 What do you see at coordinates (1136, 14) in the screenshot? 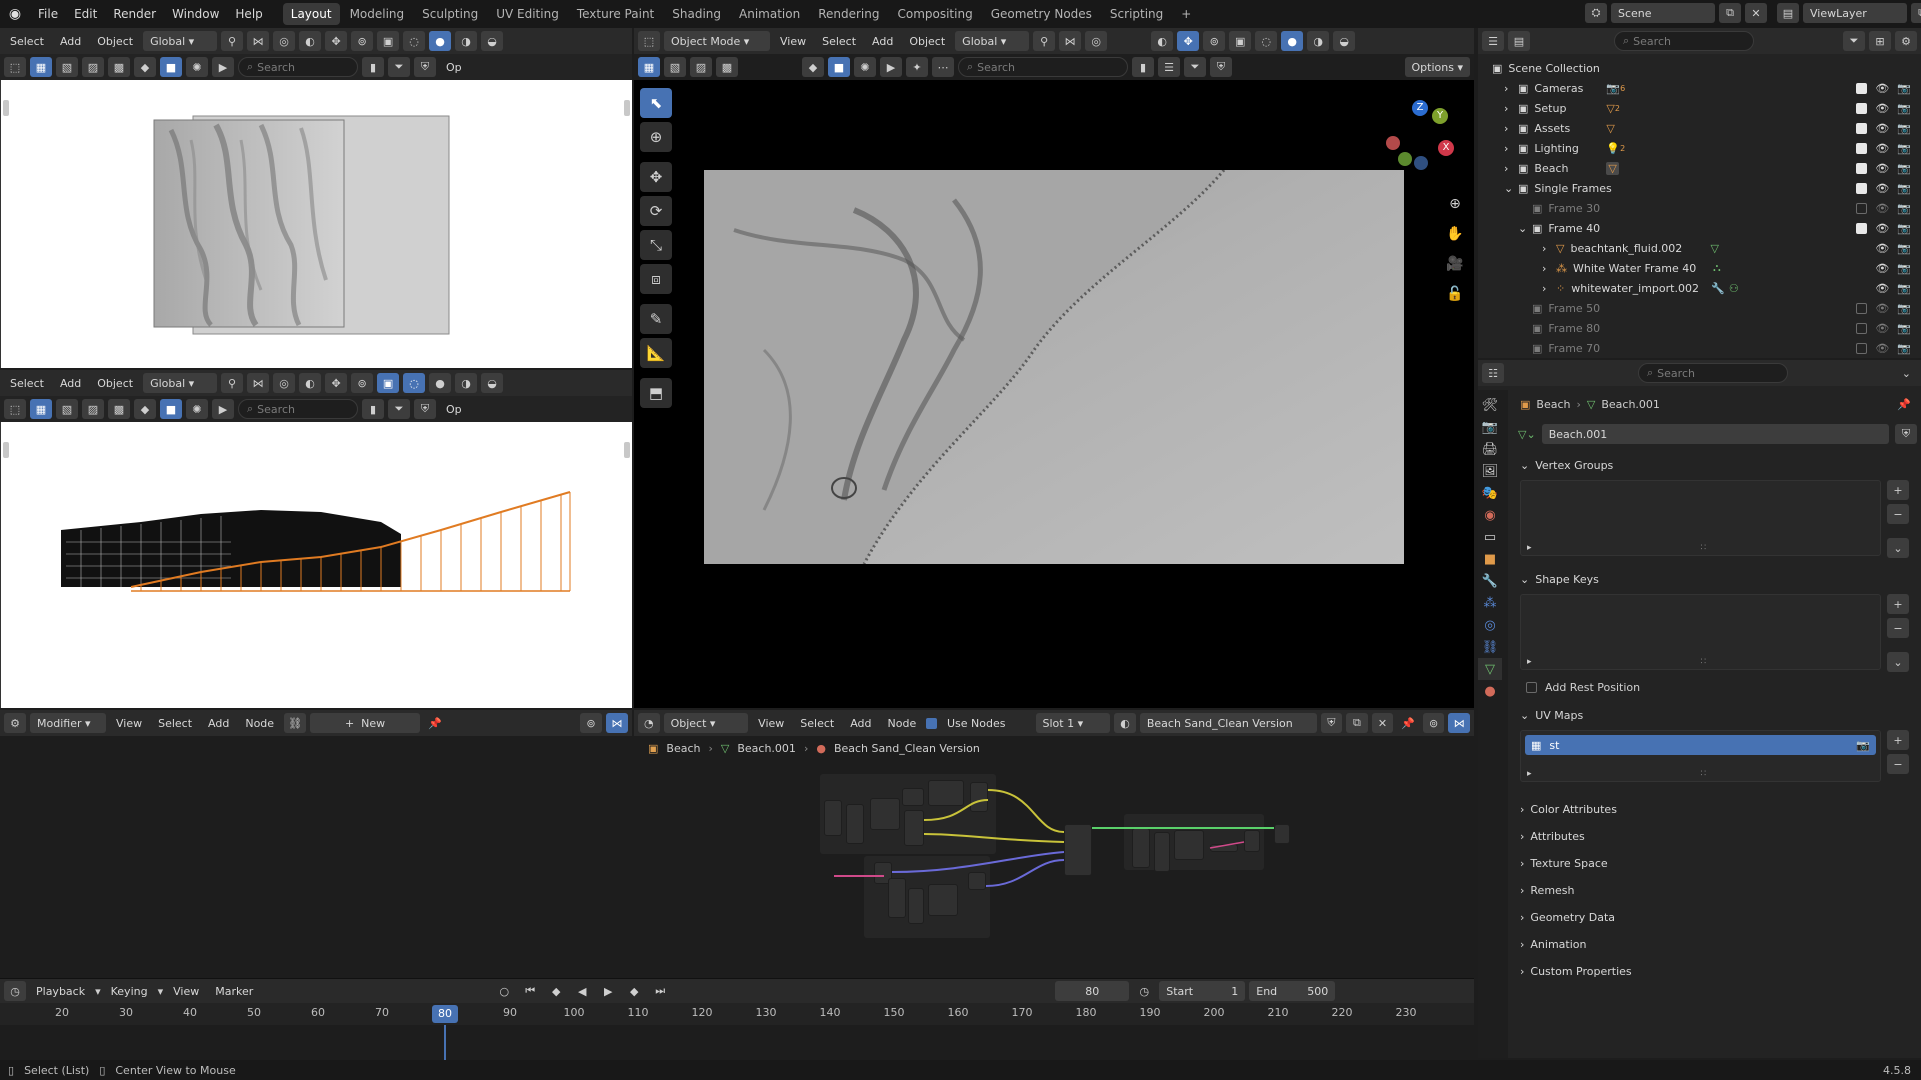
I see `tab-scripting: Scripting` at bounding box center [1136, 14].